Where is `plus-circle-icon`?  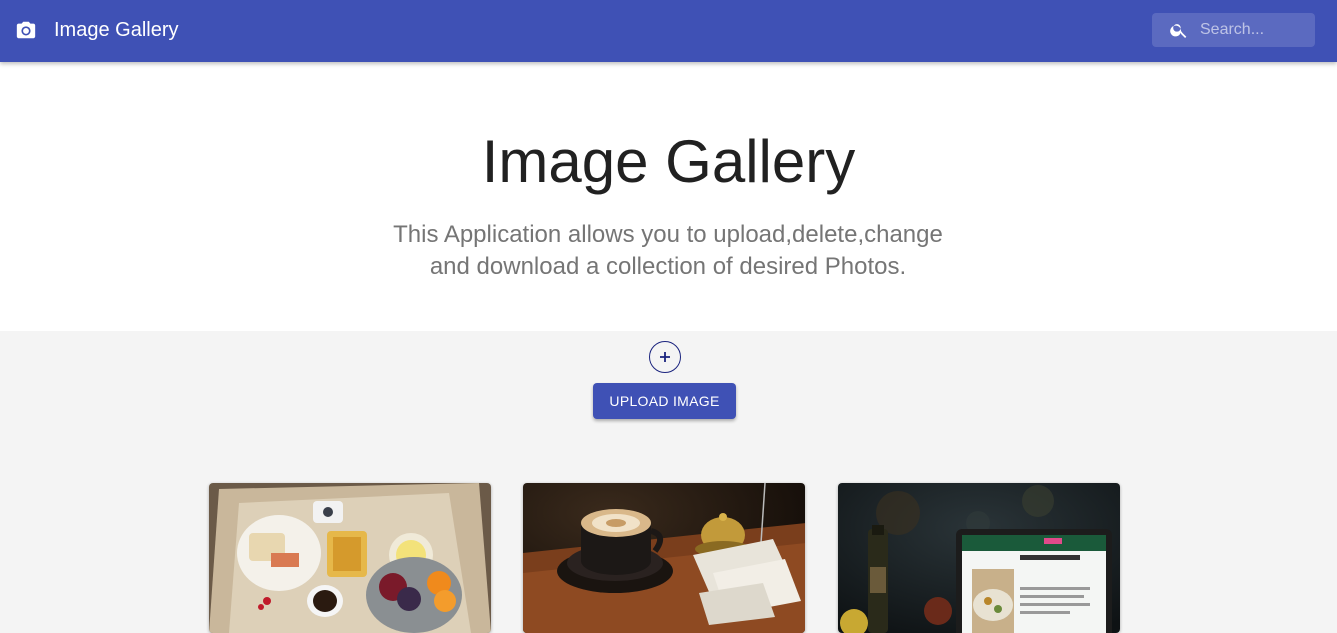
plus-circle-icon is located at coordinates (665, 357).